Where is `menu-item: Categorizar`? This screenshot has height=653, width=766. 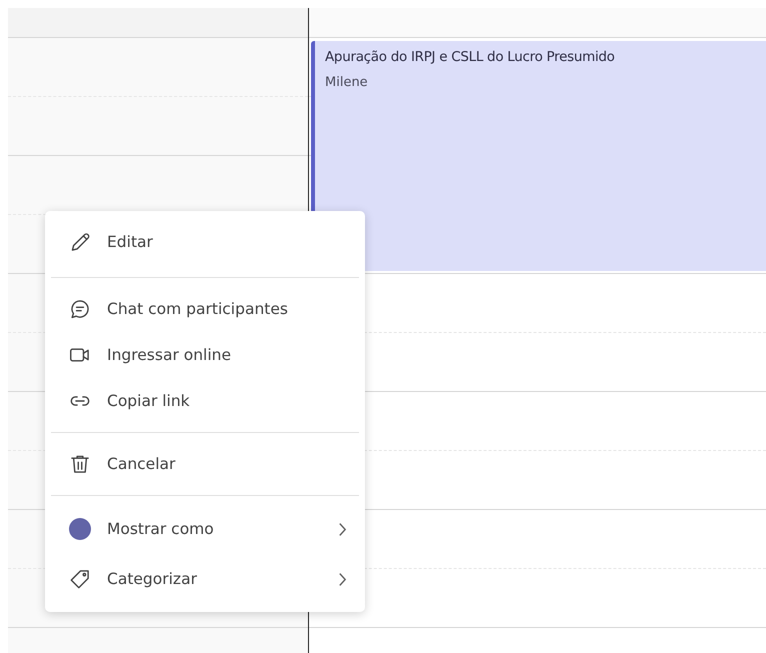
menu-item: Categorizar is located at coordinates (205, 579).